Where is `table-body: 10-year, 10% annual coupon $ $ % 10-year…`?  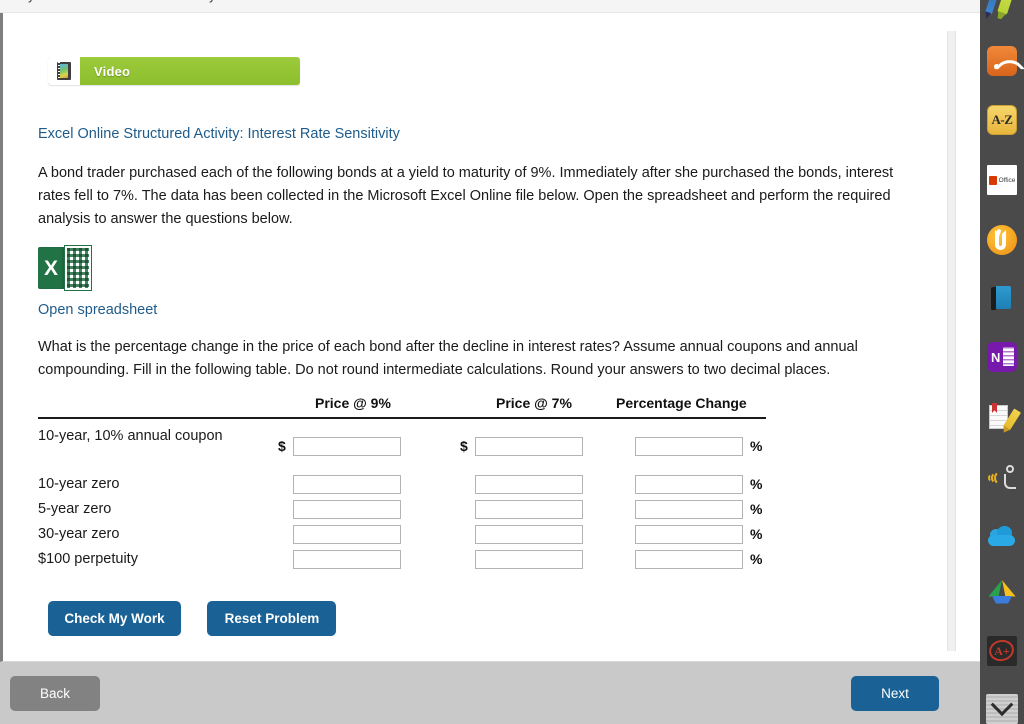
table-body: 10-year, 10% annual coupon $ $ % 10-year… is located at coordinates (402, 499).